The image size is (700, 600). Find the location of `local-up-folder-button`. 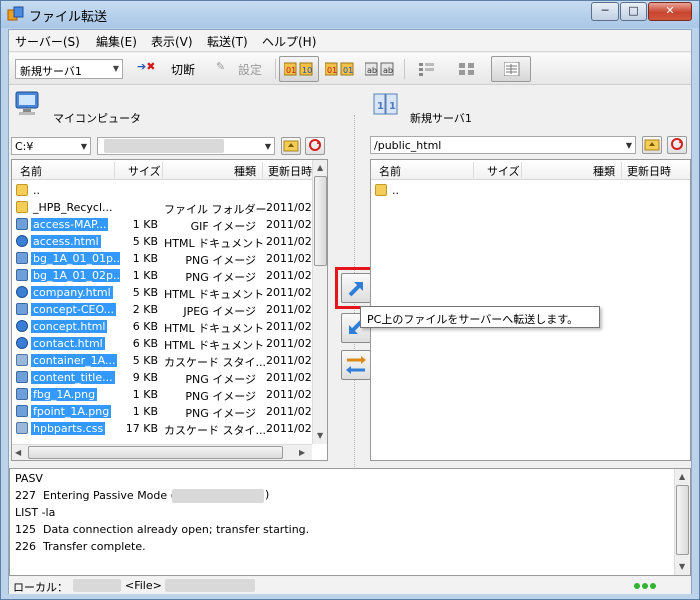

local-up-folder-button is located at coordinates (291, 146).